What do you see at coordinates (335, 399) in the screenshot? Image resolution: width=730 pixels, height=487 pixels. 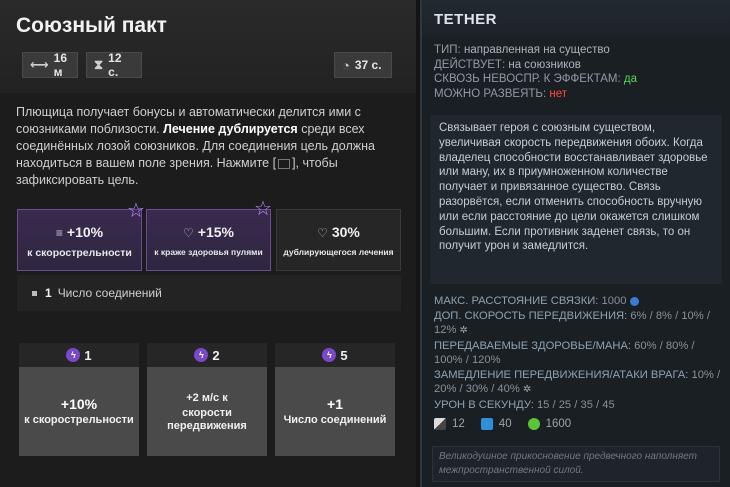 I see `tier-5-card: ϟ5 +1 Число соединений` at bounding box center [335, 399].